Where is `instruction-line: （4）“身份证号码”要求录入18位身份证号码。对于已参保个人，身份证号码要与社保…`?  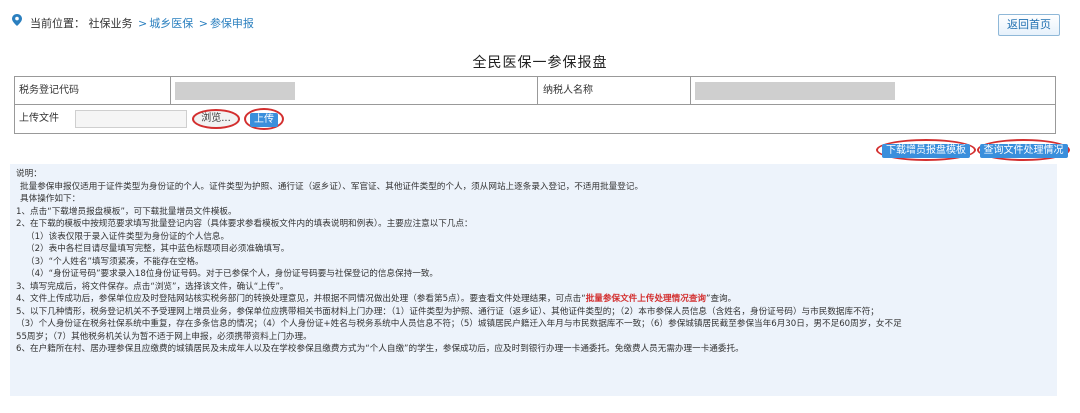
instruction-line: （4）“身份证号码”要求录入18位身份证号码。对于已参保个人，身份证号码要与社保… is located at coordinates (232, 274).